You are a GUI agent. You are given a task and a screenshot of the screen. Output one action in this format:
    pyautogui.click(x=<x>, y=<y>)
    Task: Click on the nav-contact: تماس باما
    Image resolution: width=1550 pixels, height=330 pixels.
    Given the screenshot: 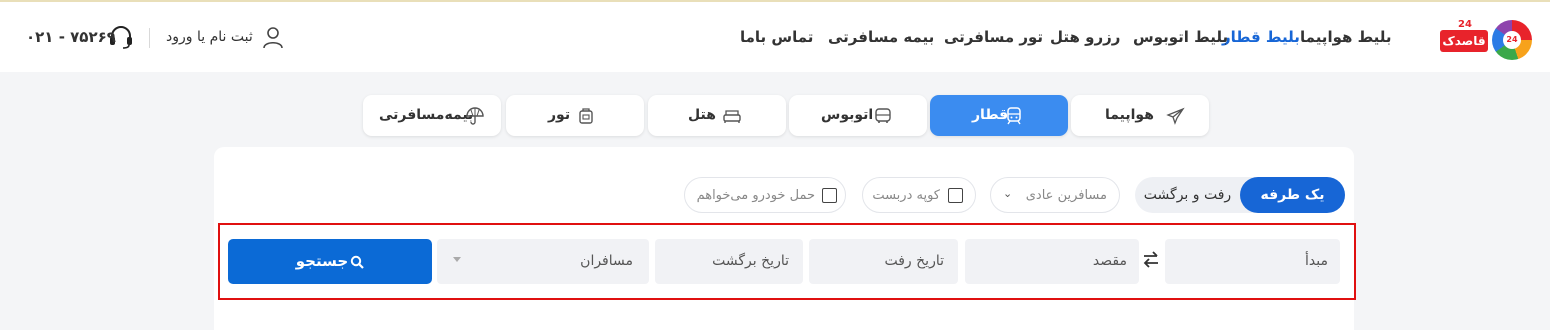 What is the action you would take?
    pyautogui.click(x=776, y=37)
    